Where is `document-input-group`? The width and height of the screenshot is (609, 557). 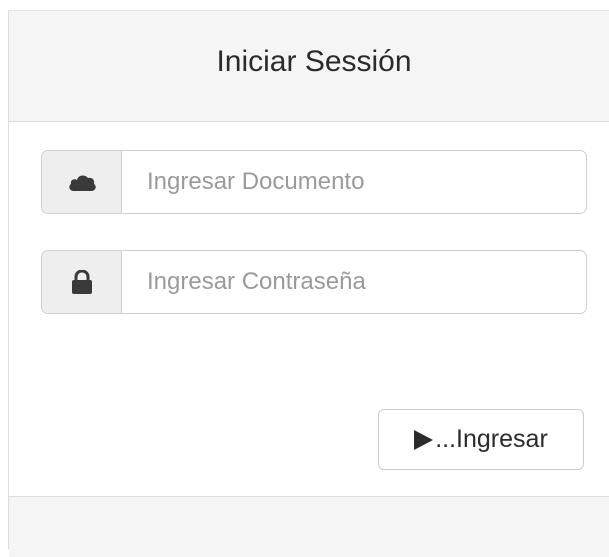 document-input-group is located at coordinates (314, 182).